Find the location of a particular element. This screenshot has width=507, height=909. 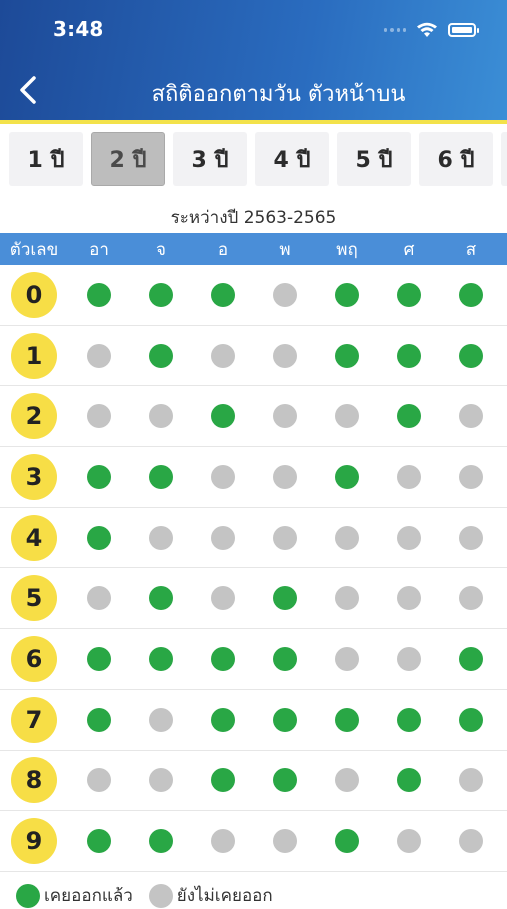

number-badge: 9 is located at coordinates (34, 841).